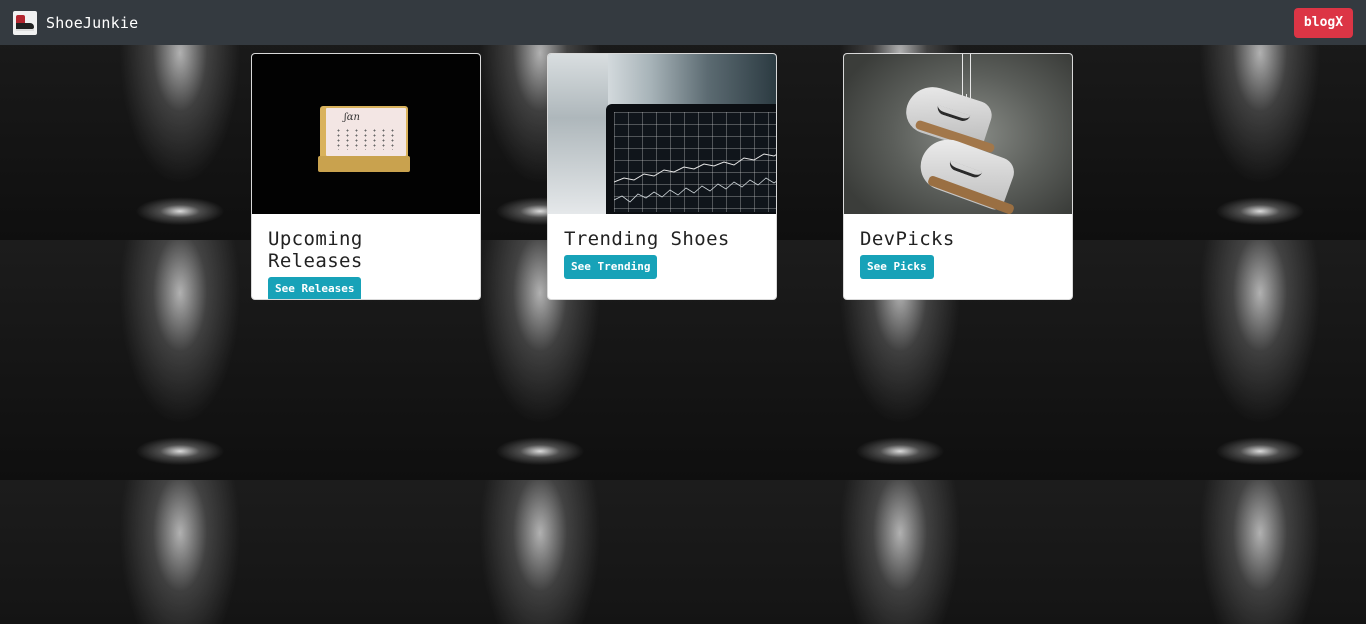  I want to click on sneaker-logo-icon, so click(25, 22).